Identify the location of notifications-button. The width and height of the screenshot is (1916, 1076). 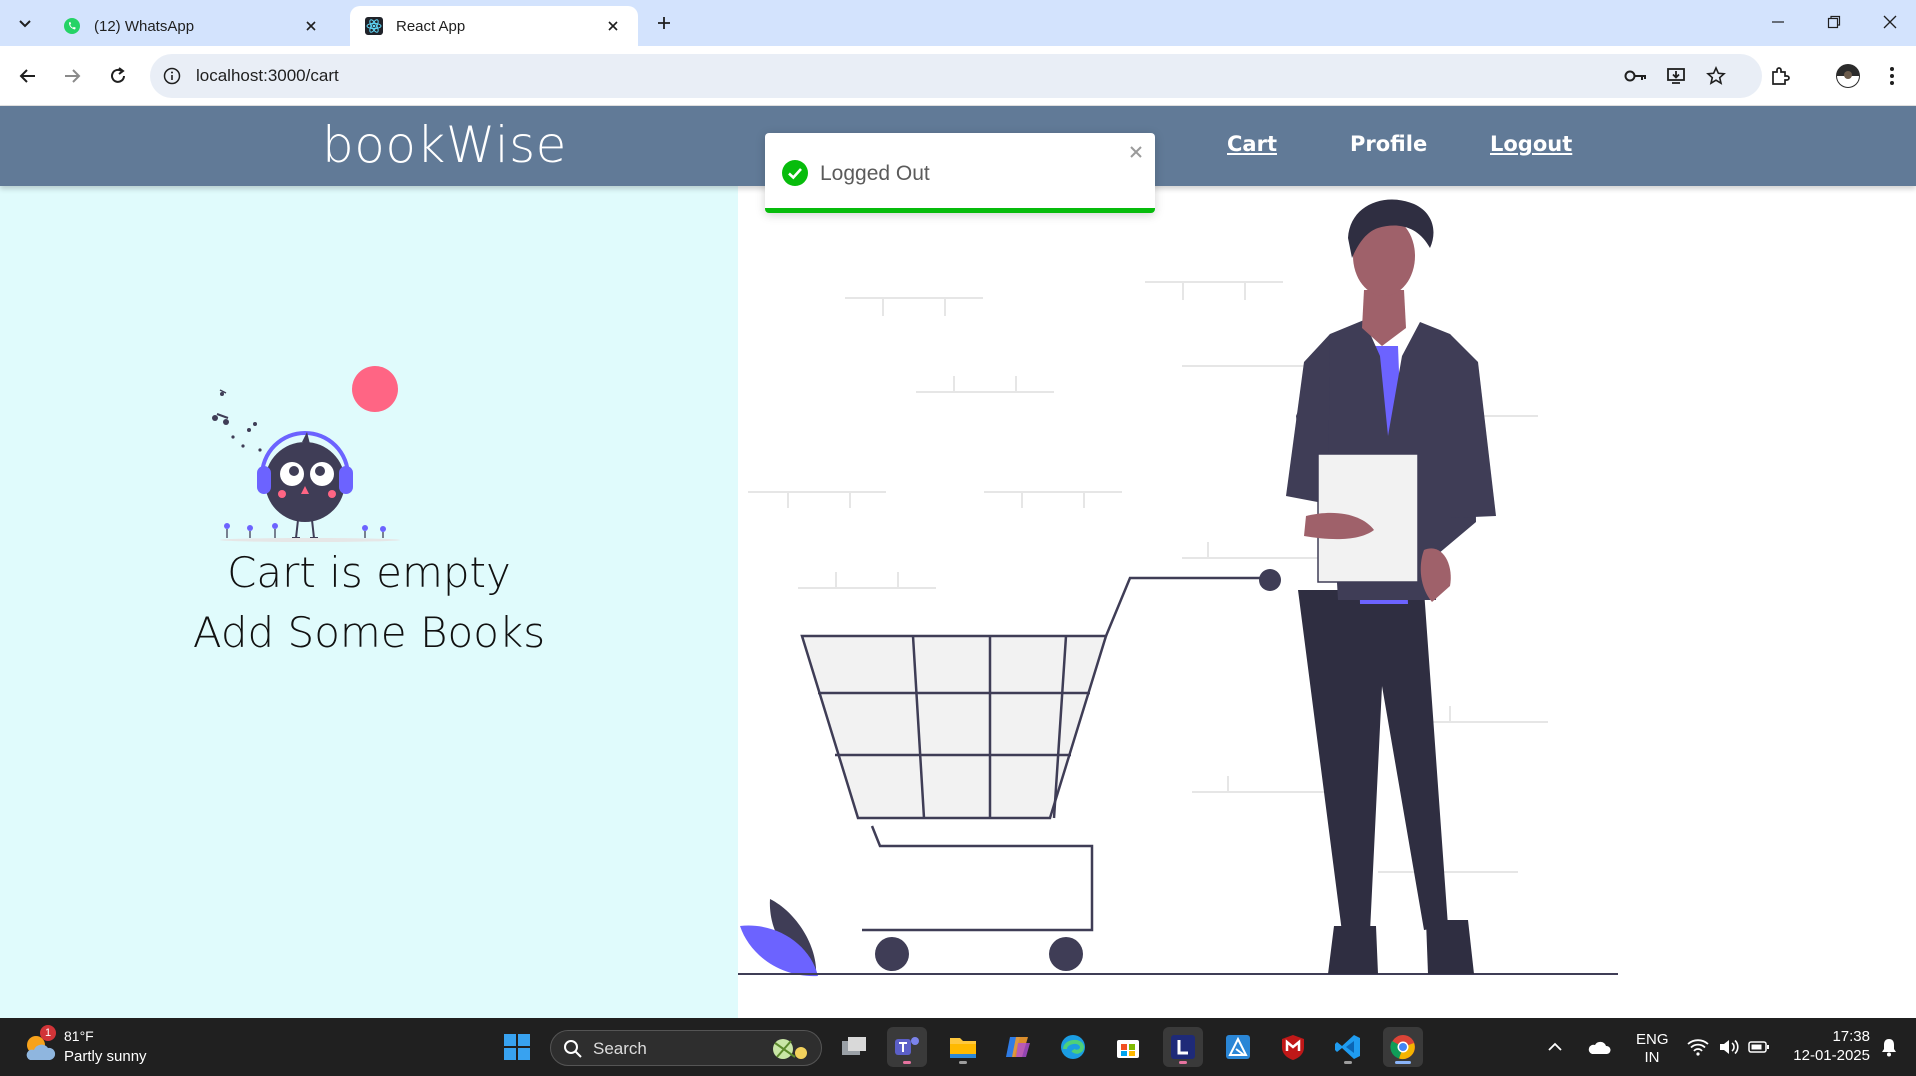
(1889, 1047).